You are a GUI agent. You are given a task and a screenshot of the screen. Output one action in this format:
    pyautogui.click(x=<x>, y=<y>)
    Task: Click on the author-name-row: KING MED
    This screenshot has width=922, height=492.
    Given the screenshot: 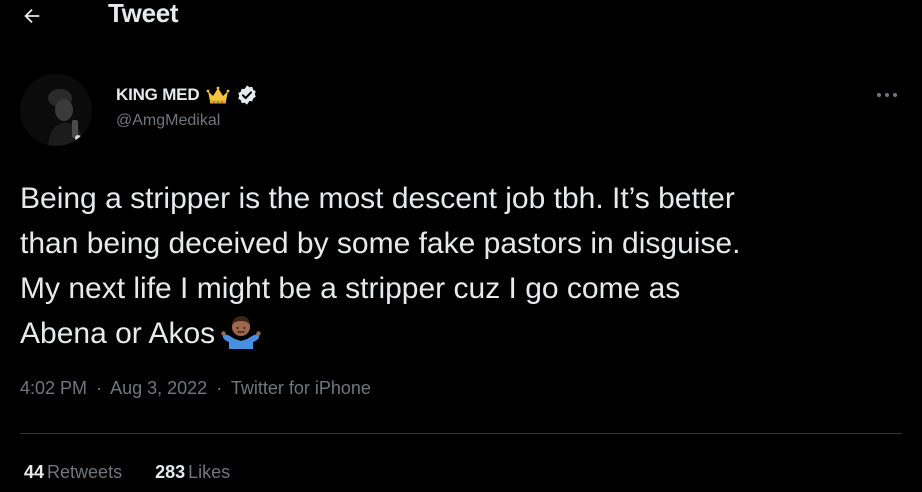 What is the action you would take?
    pyautogui.click(x=187, y=95)
    